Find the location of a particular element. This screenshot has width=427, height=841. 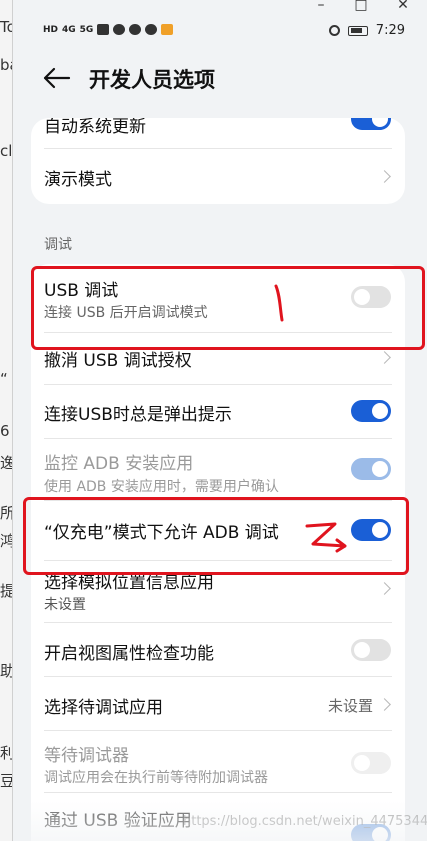

desktop-background-strip: To ba cl “ 6 逸 所 鸿 提 助 利 豆 is located at coordinates (6, 420).